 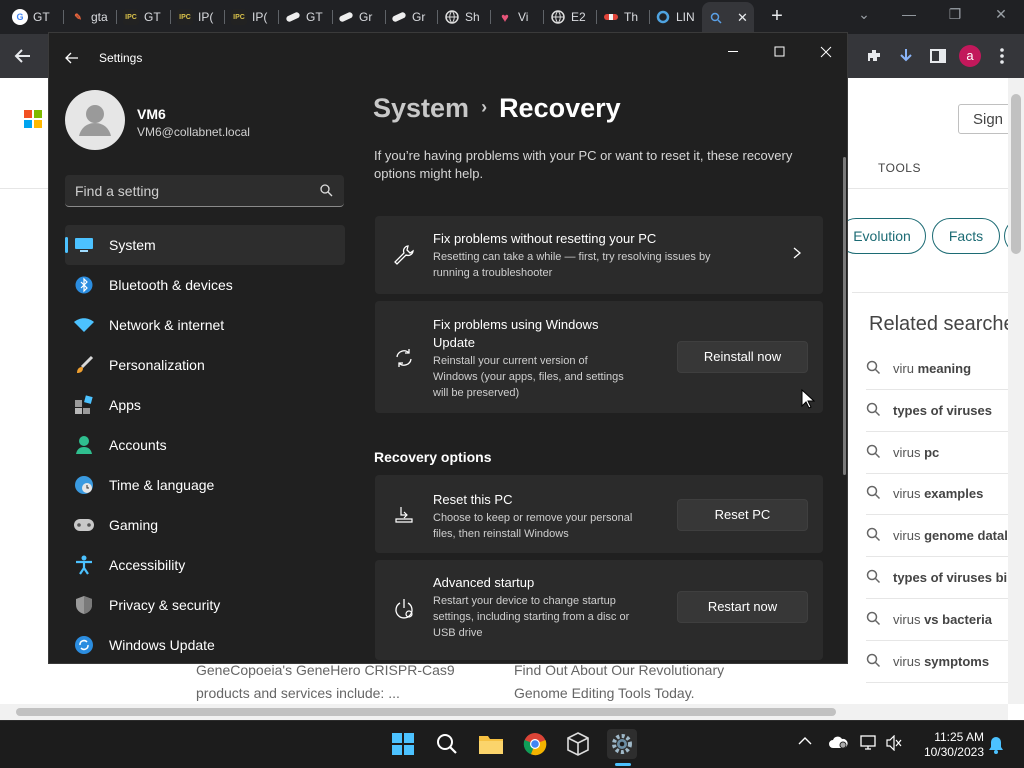 What do you see at coordinates (145, 17) in the screenshot?
I see `browser-tab: IPC GT` at bounding box center [145, 17].